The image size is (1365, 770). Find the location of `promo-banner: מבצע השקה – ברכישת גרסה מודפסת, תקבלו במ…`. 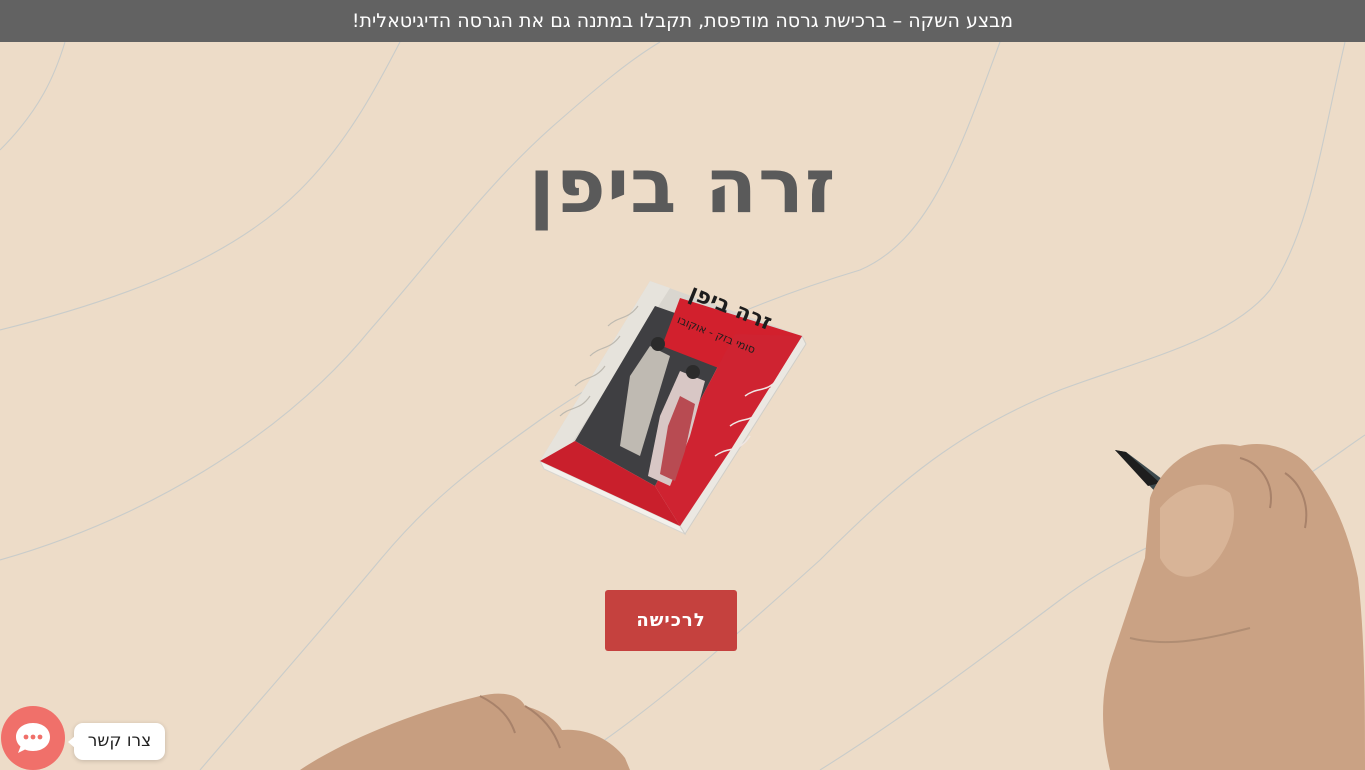

promo-banner: מבצע השקה – ברכישת גרסה מודפסת, תקבלו במ… is located at coordinates (682, 21).